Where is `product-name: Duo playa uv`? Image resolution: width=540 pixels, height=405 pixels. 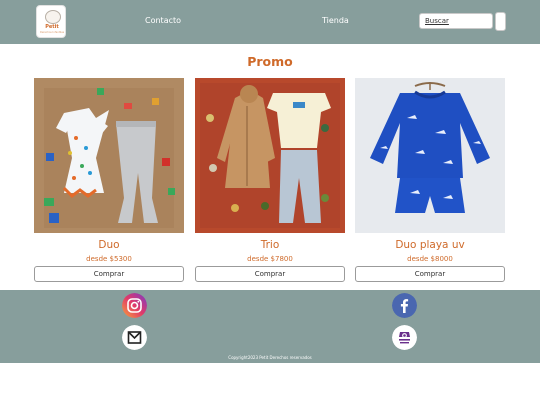
product-name: Duo playa uv is located at coordinates (430, 245).